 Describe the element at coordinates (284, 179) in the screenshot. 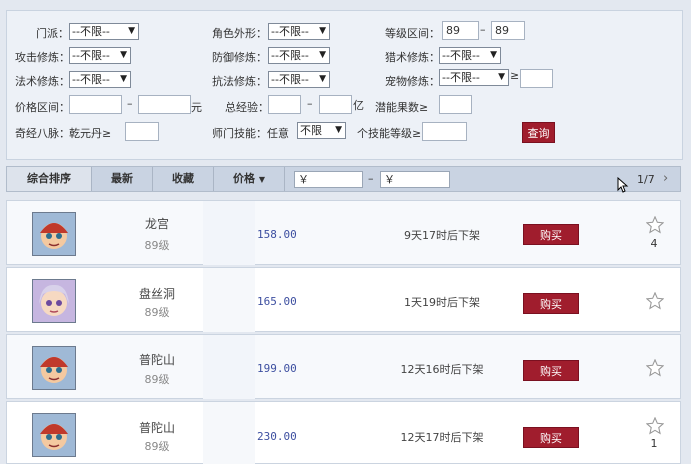

I see `tab-divider` at that location.